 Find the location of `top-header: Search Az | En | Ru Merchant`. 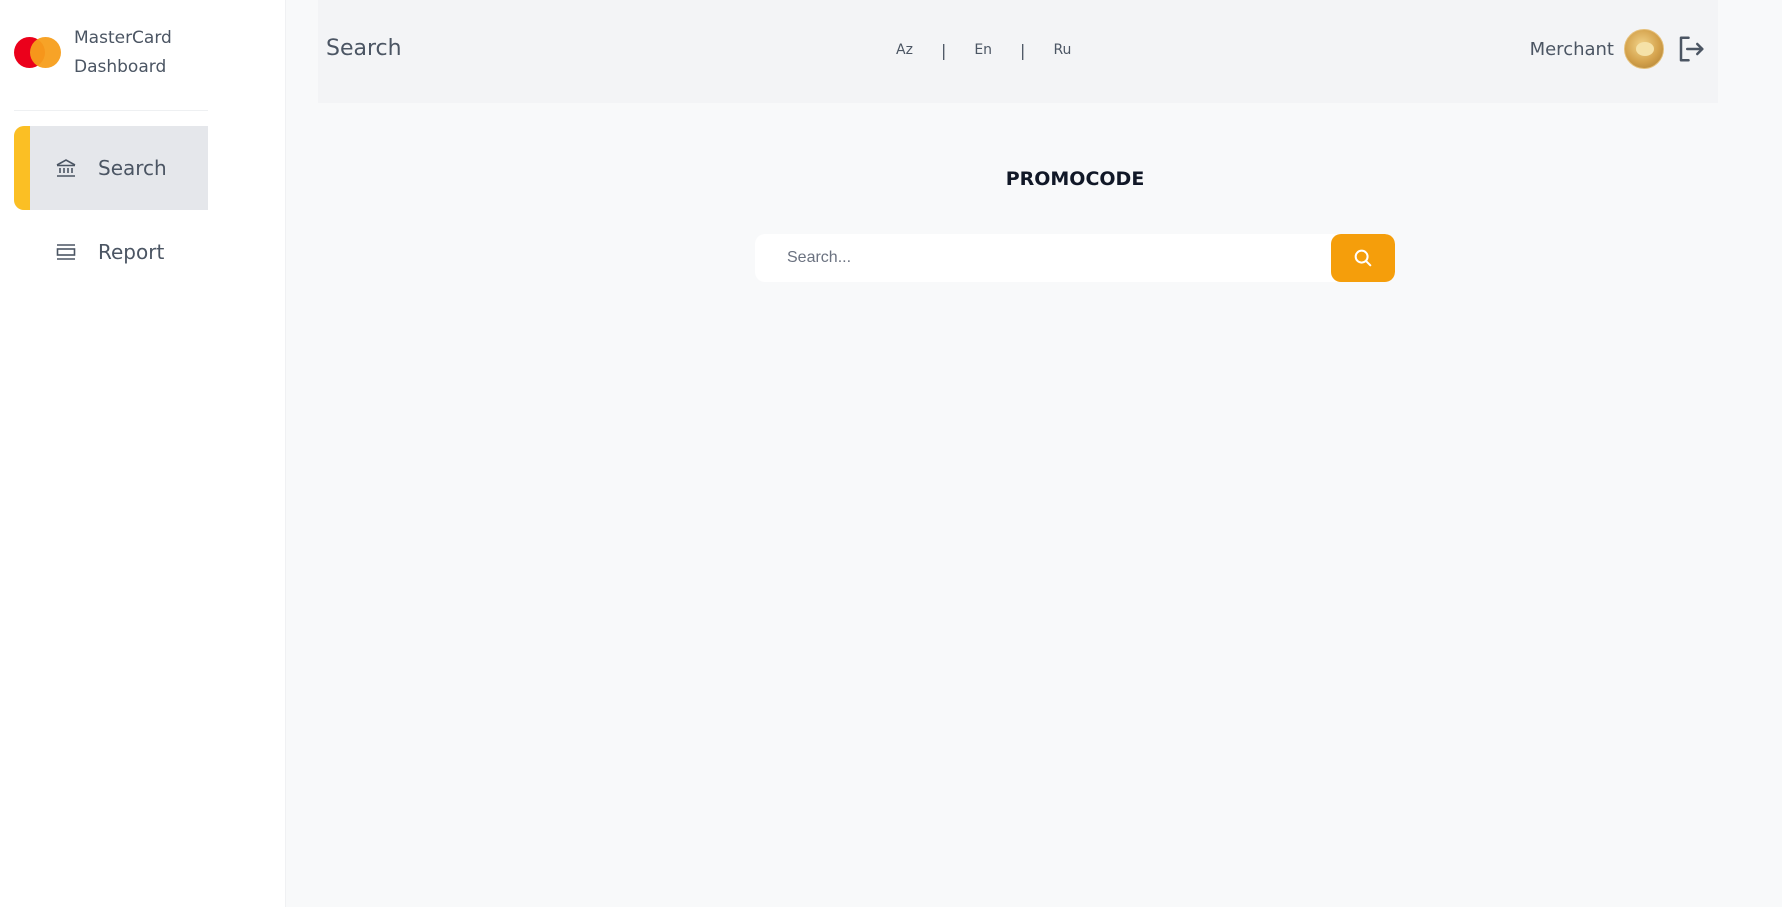

top-header: Search Az | En | Ru Merchant is located at coordinates (1018, 51).